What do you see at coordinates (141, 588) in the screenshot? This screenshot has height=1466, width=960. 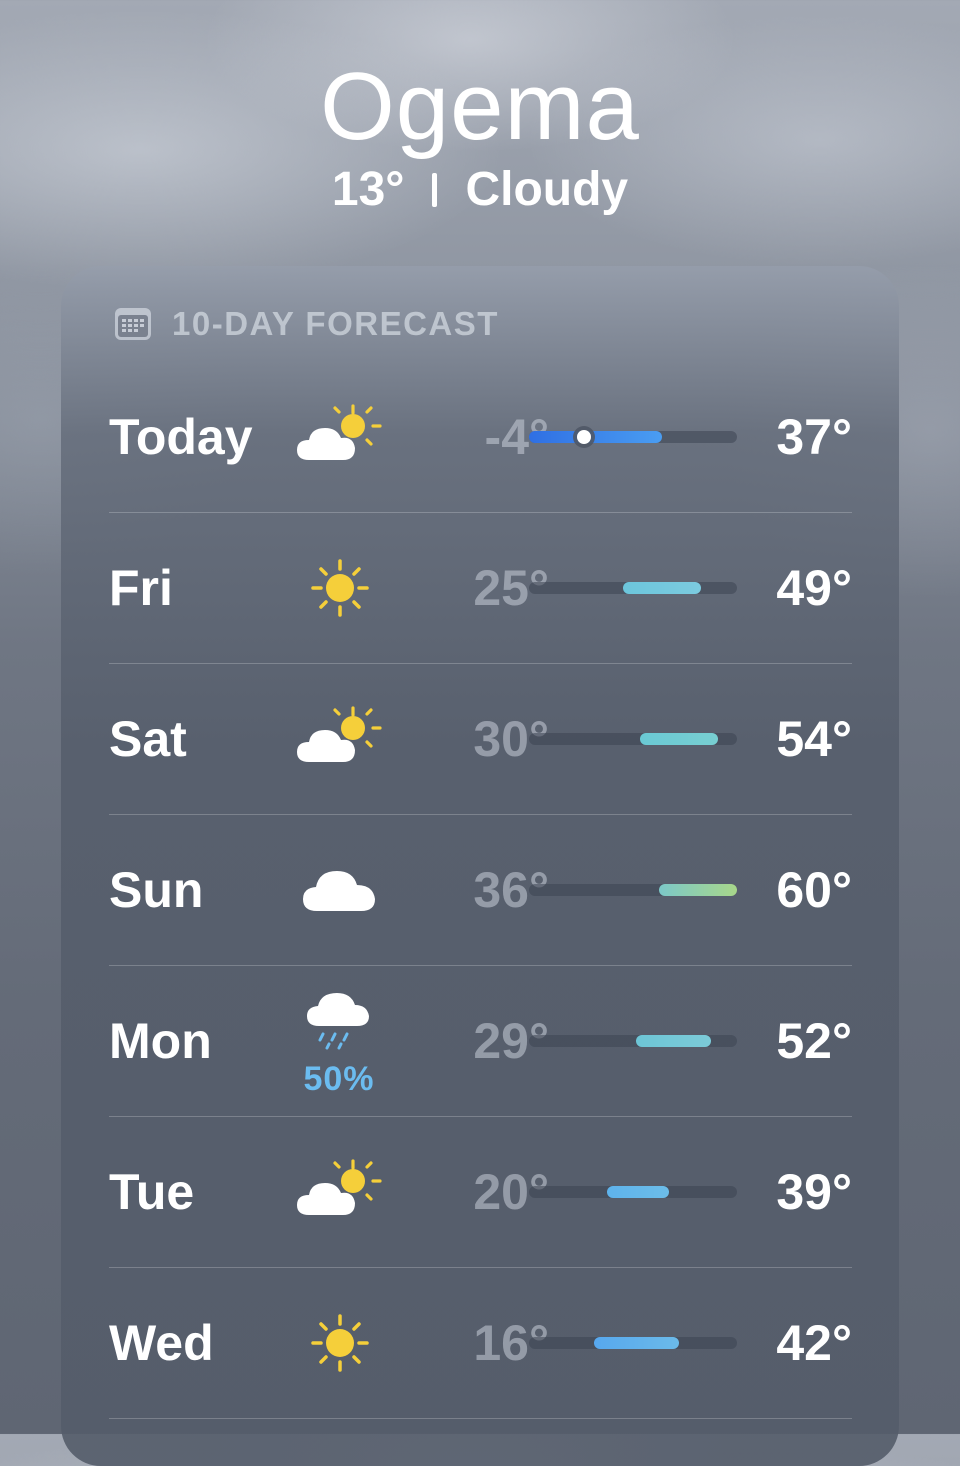 I see `day-label: Fri` at bounding box center [141, 588].